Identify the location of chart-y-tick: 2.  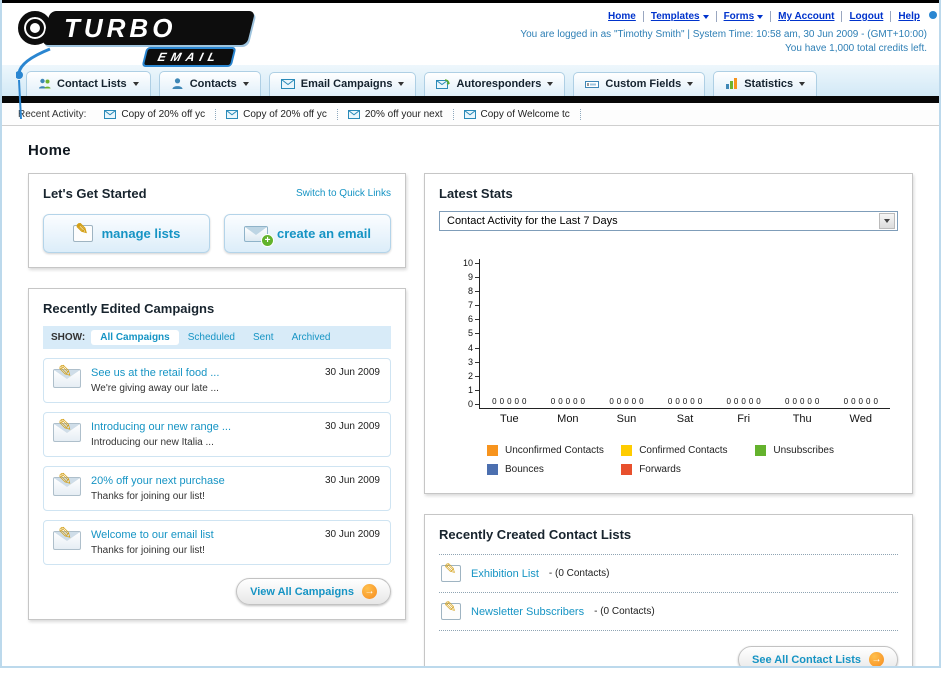
(473, 376).